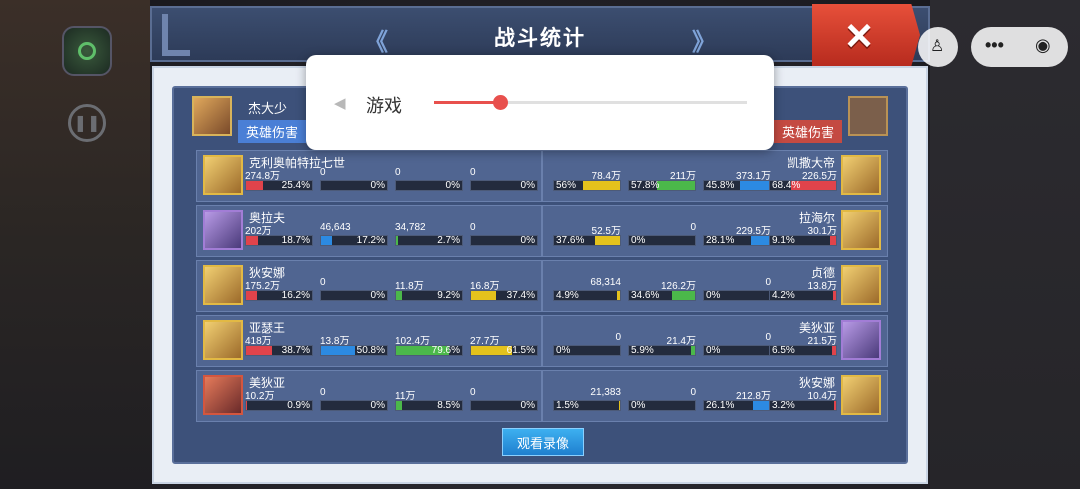  I want to click on joystick-icon: ♙, so click(937, 46).